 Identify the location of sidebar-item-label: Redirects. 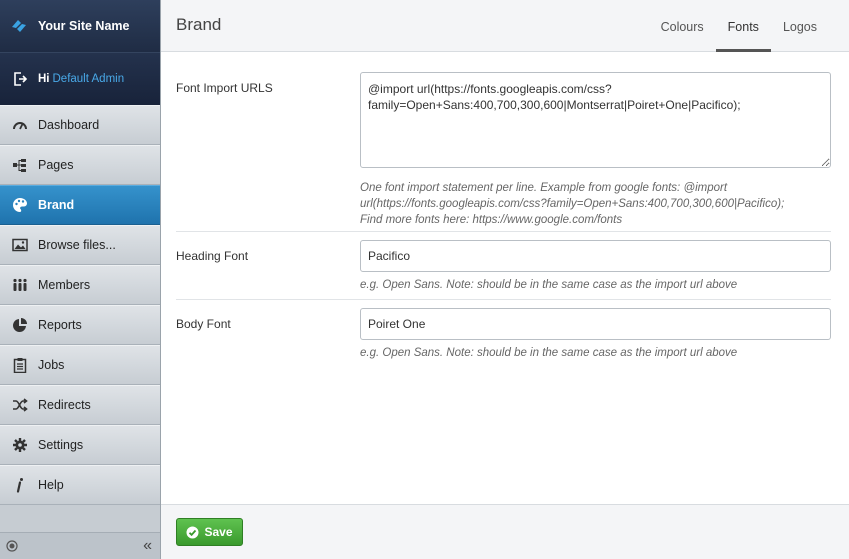
(64, 405).